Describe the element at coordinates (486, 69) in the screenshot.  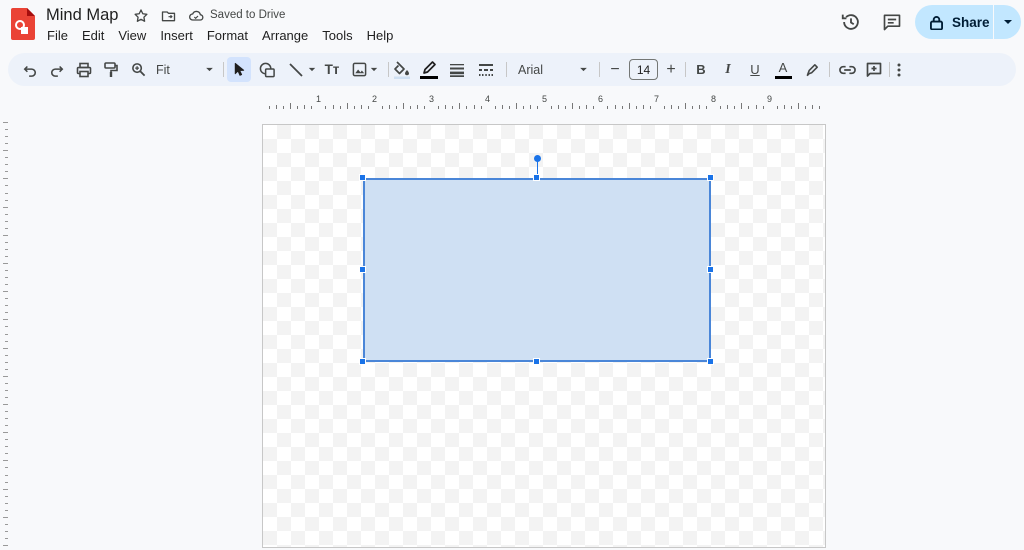
I see `border-dash-icon` at that location.